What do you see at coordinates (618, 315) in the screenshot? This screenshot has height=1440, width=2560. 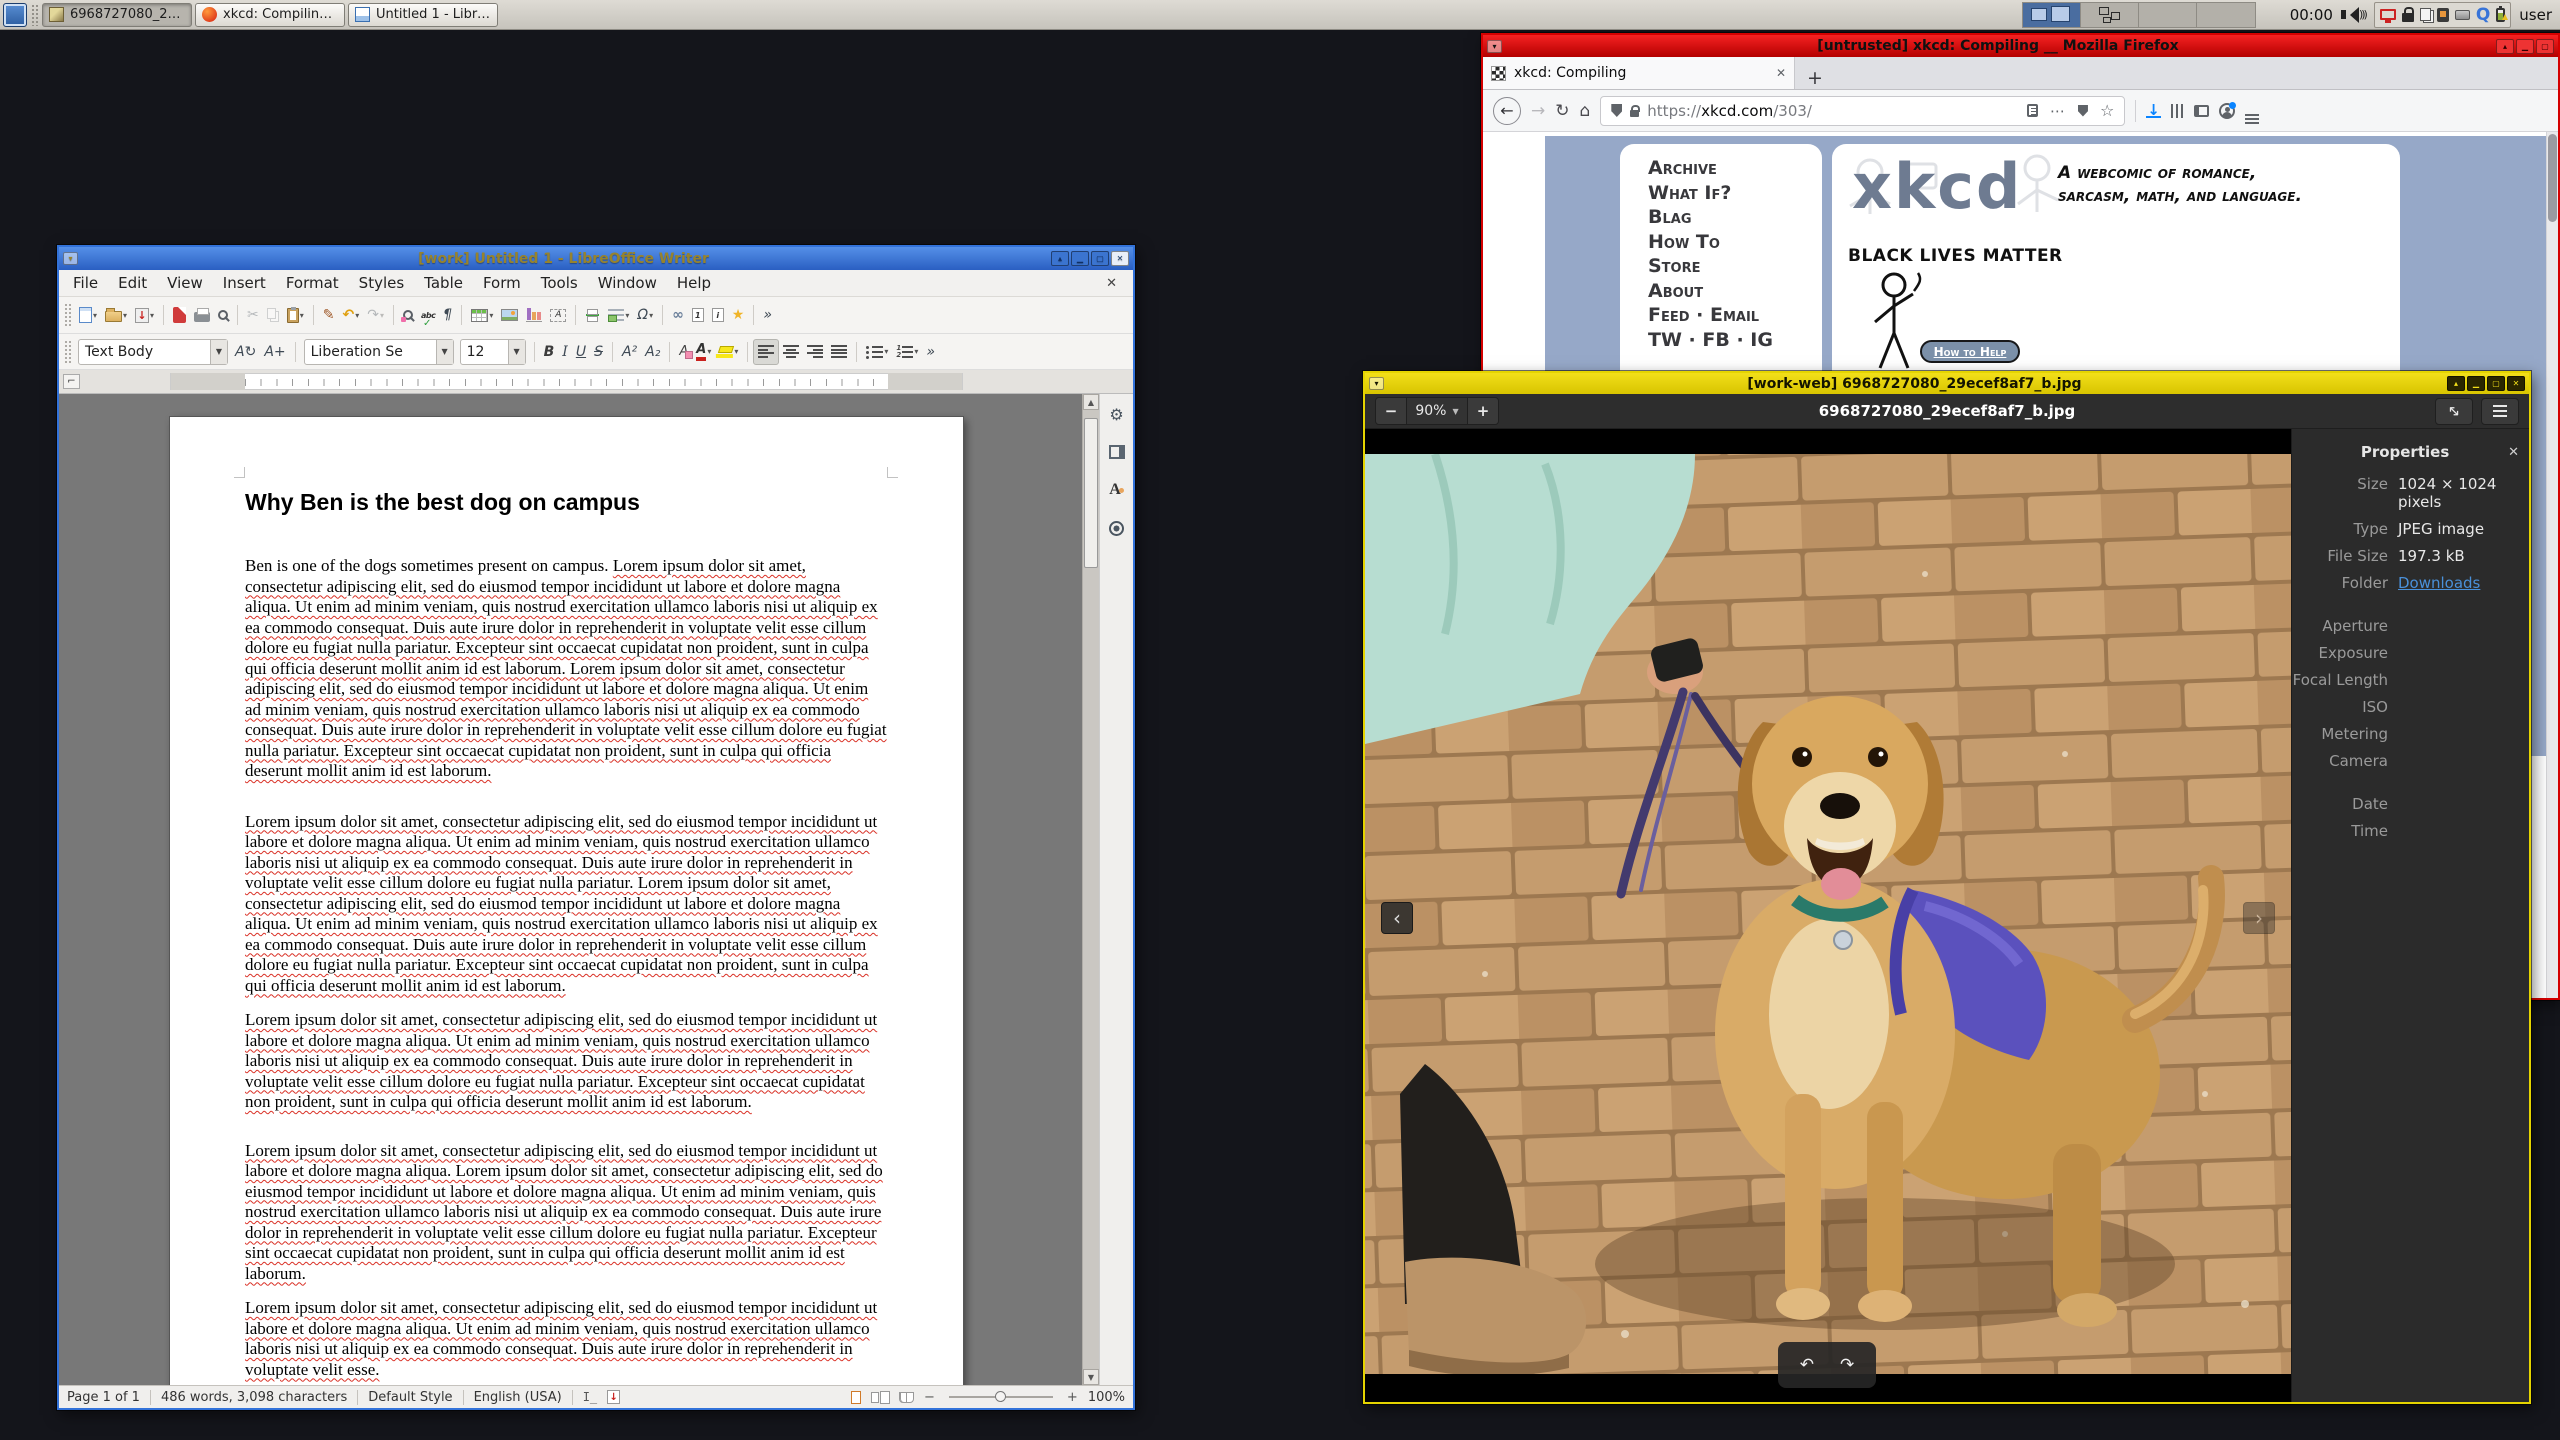 I see `insert-field-icon: ▾` at bounding box center [618, 315].